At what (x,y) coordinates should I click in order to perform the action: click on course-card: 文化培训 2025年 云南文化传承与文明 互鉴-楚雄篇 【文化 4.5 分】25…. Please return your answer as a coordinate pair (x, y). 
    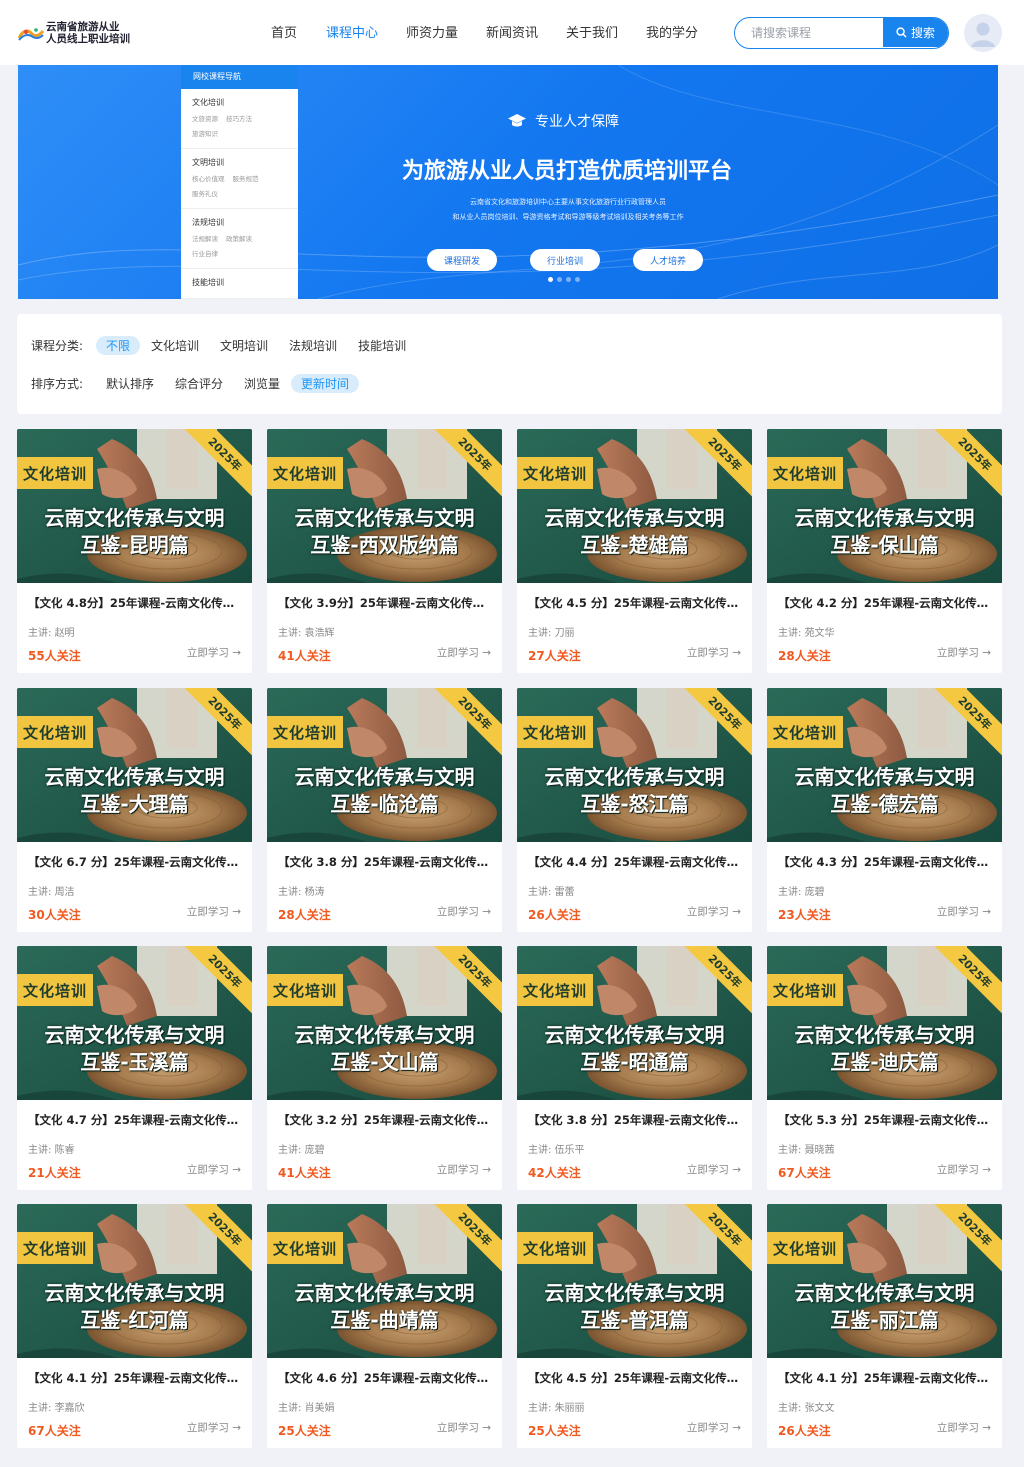
    Looking at the image, I should click on (634, 551).